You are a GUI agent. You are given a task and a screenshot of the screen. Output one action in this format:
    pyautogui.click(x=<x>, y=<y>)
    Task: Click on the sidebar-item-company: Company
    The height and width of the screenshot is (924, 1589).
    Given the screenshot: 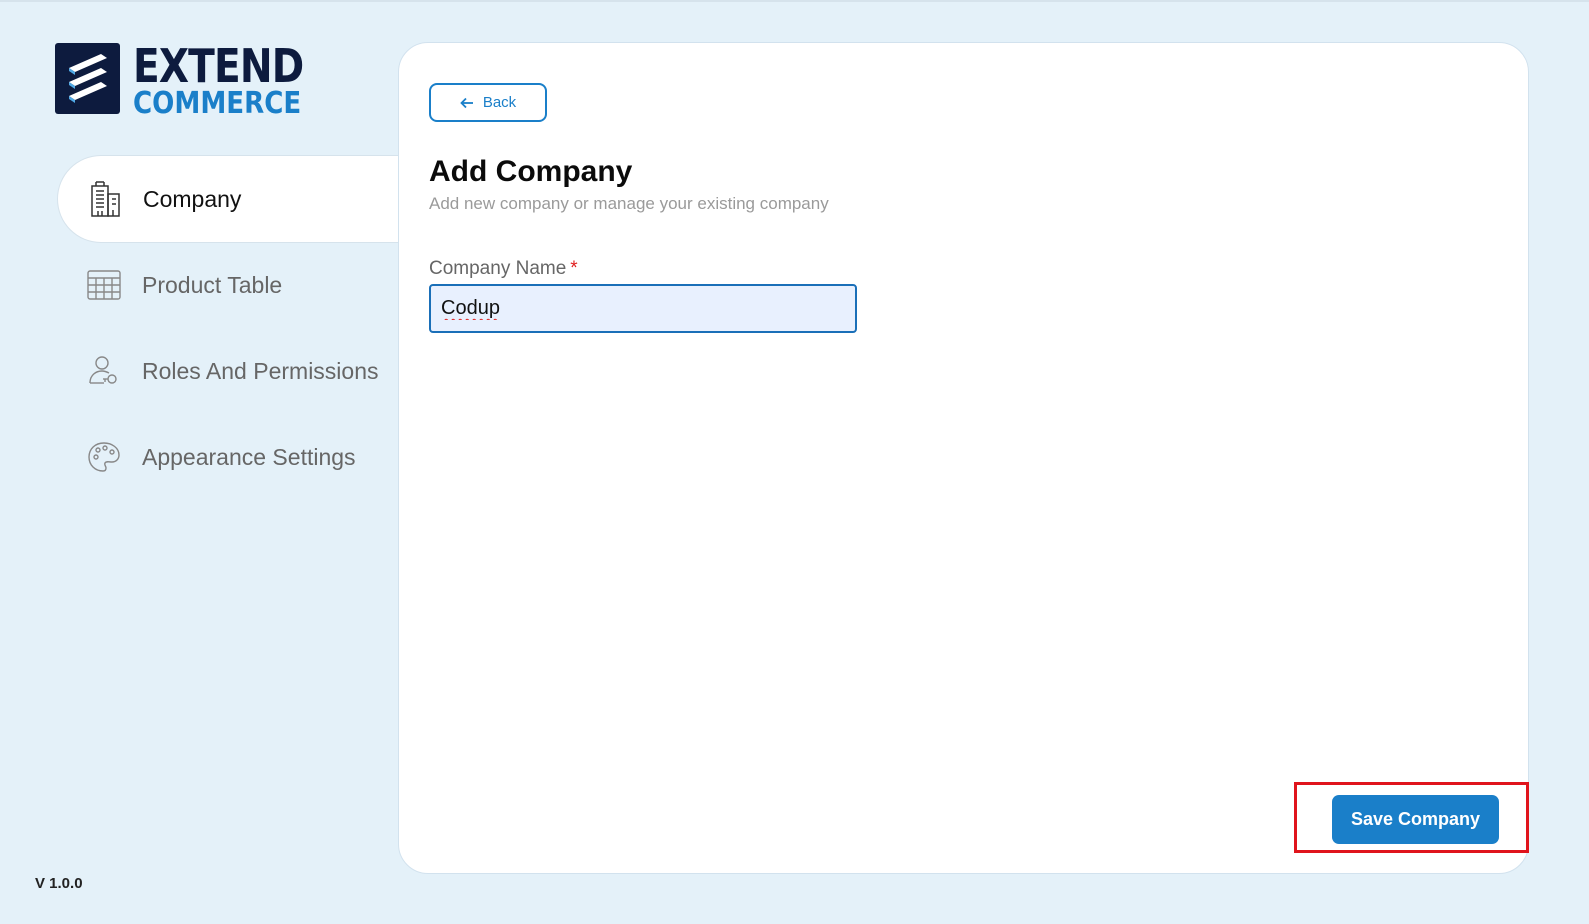 What is the action you would take?
    pyautogui.click(x=229, y=199)
    